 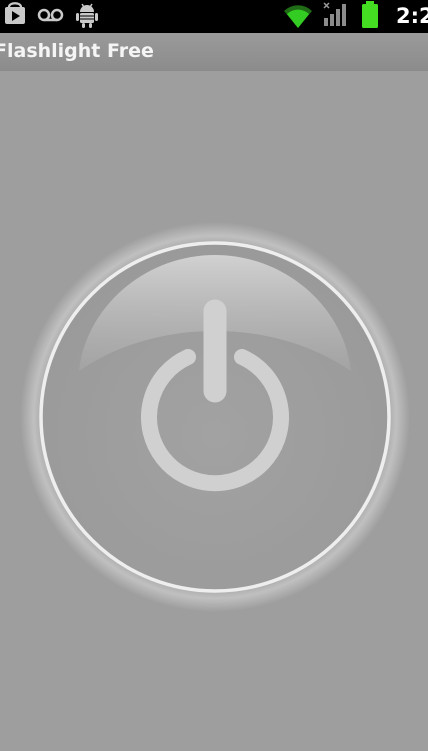 What do you see at coordinates (15, 13) in the screenshot?
I see `play-store-icon` at bounding box center [15, 13].